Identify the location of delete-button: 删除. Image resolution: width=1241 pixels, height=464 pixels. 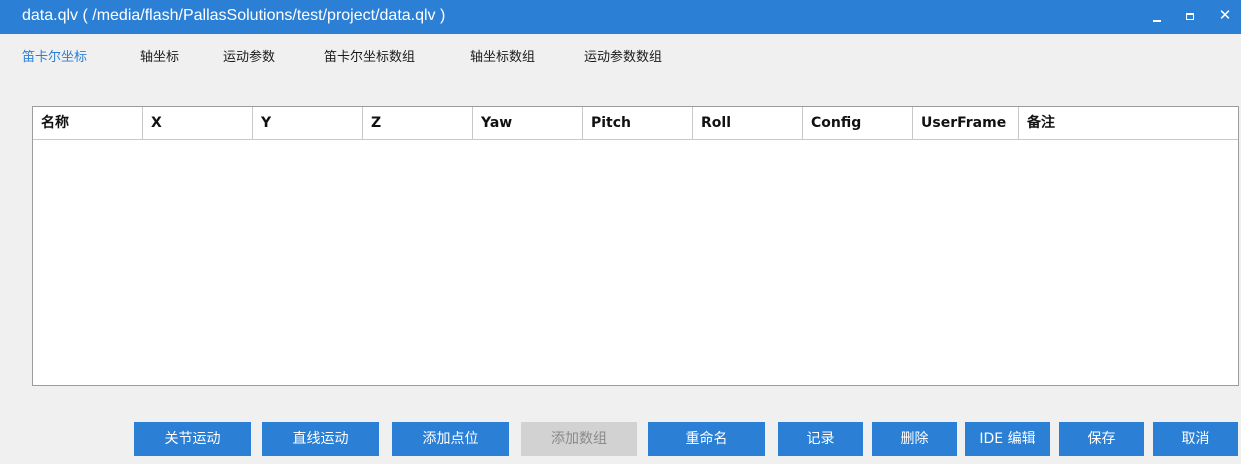
(914, 439).